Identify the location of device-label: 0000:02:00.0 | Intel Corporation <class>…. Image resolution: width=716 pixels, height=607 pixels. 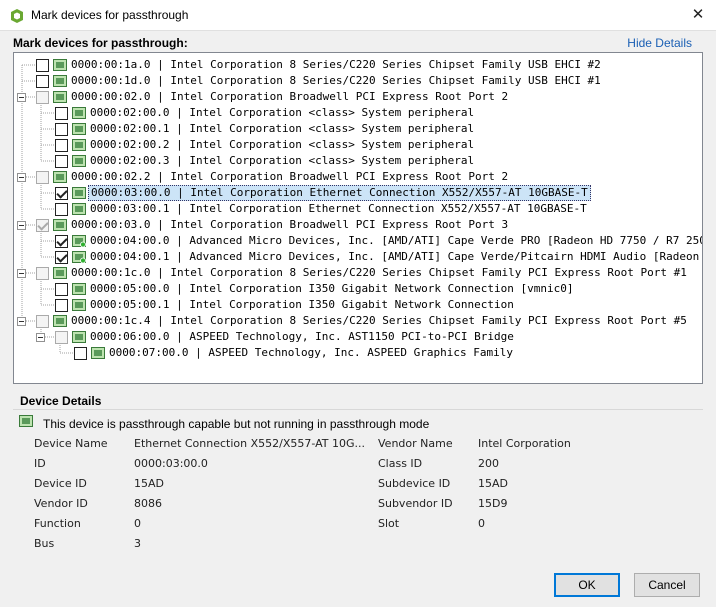
(282, 113).